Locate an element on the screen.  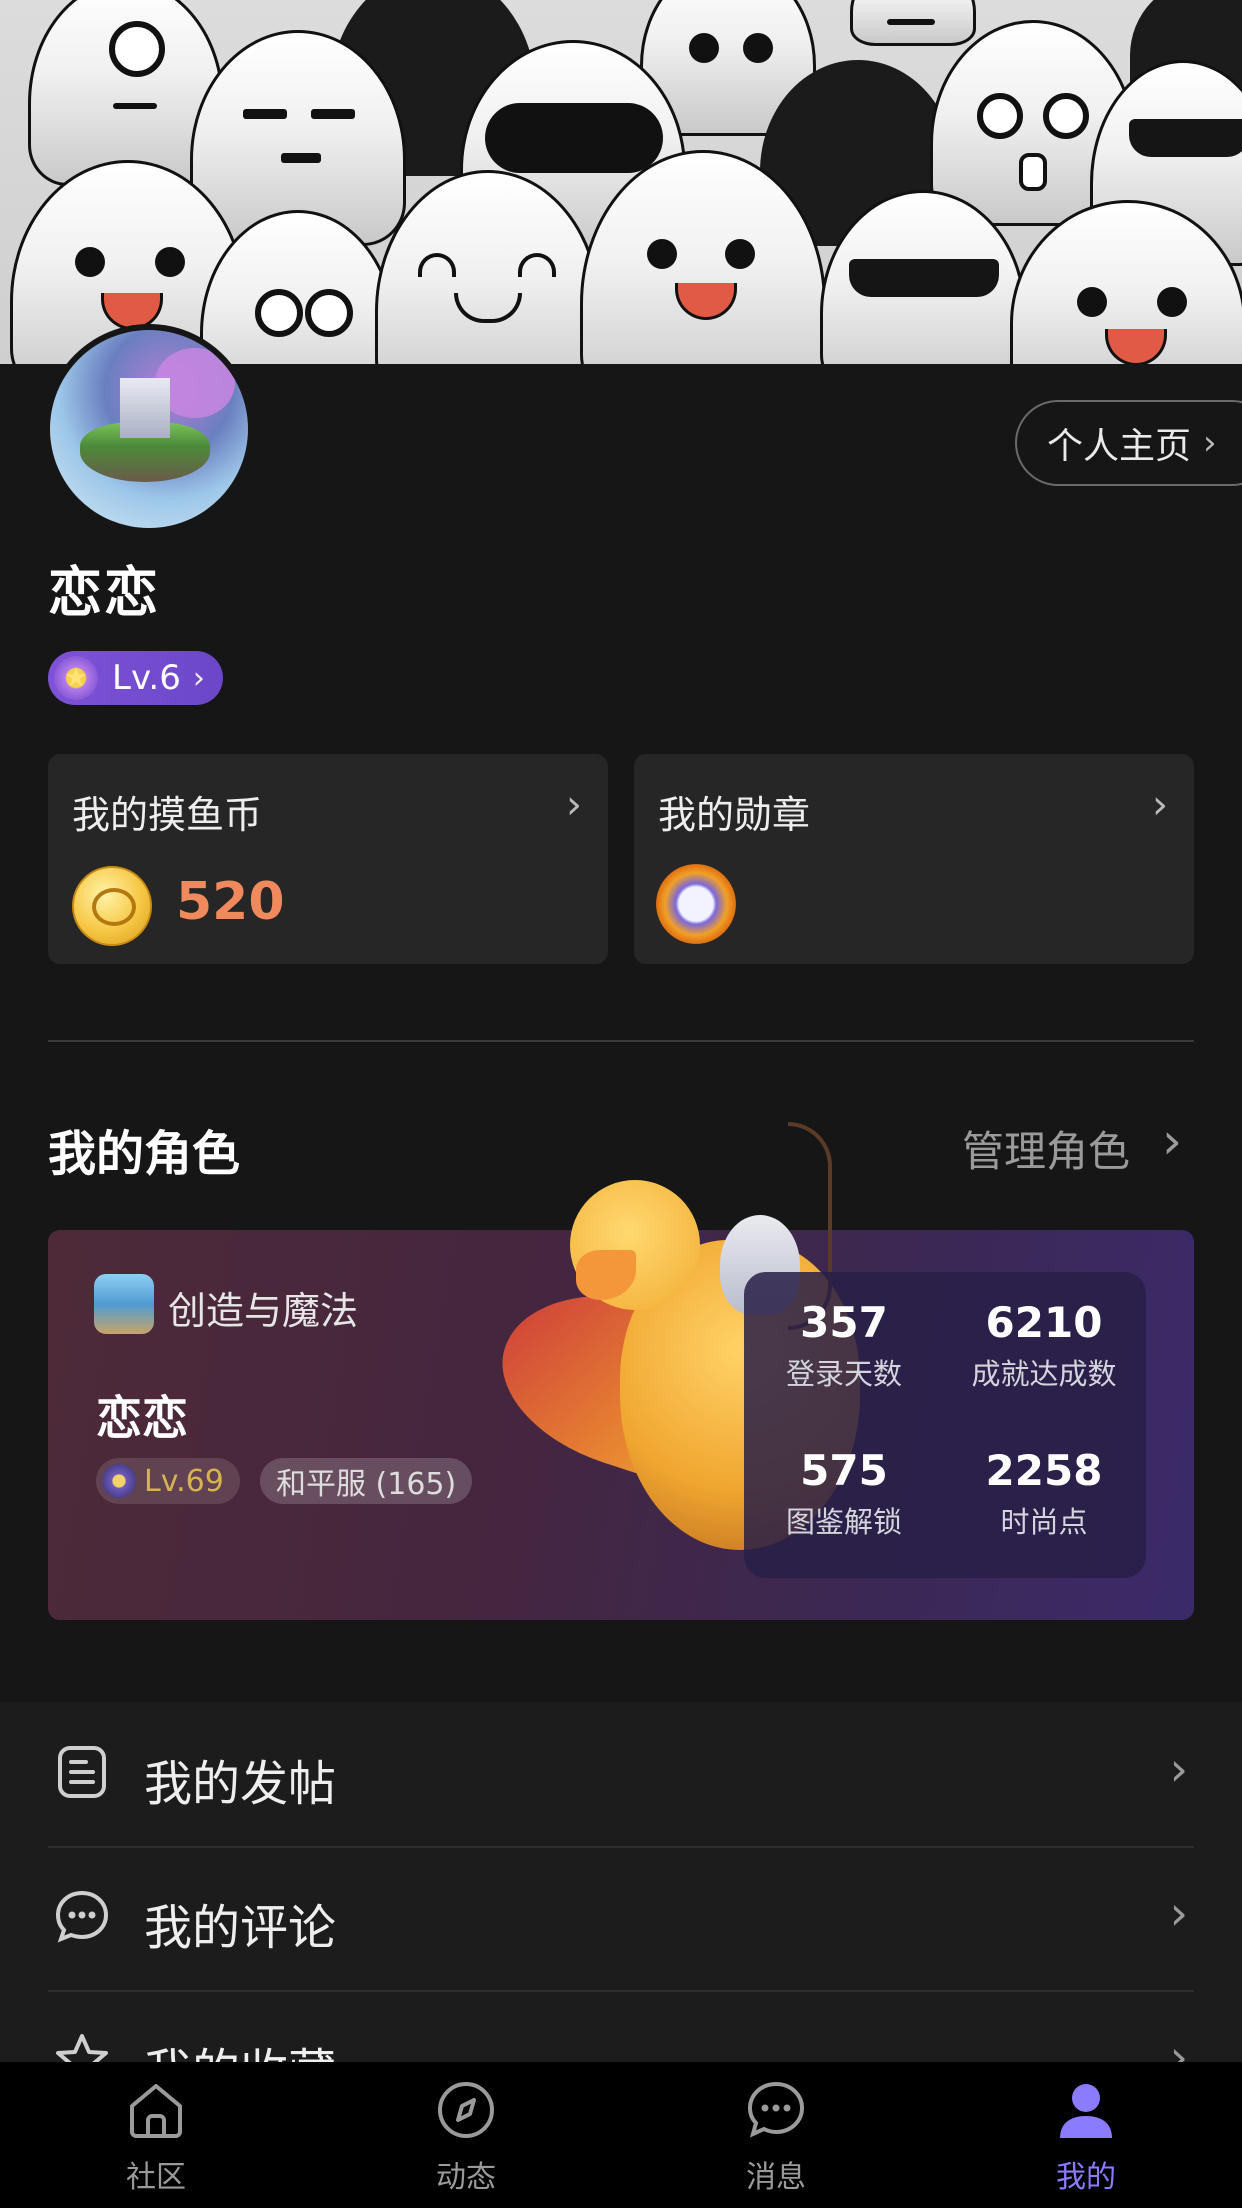
stat-collection-unlocked: 575 图鉴解锁 is located at coordinates (844, 1493).